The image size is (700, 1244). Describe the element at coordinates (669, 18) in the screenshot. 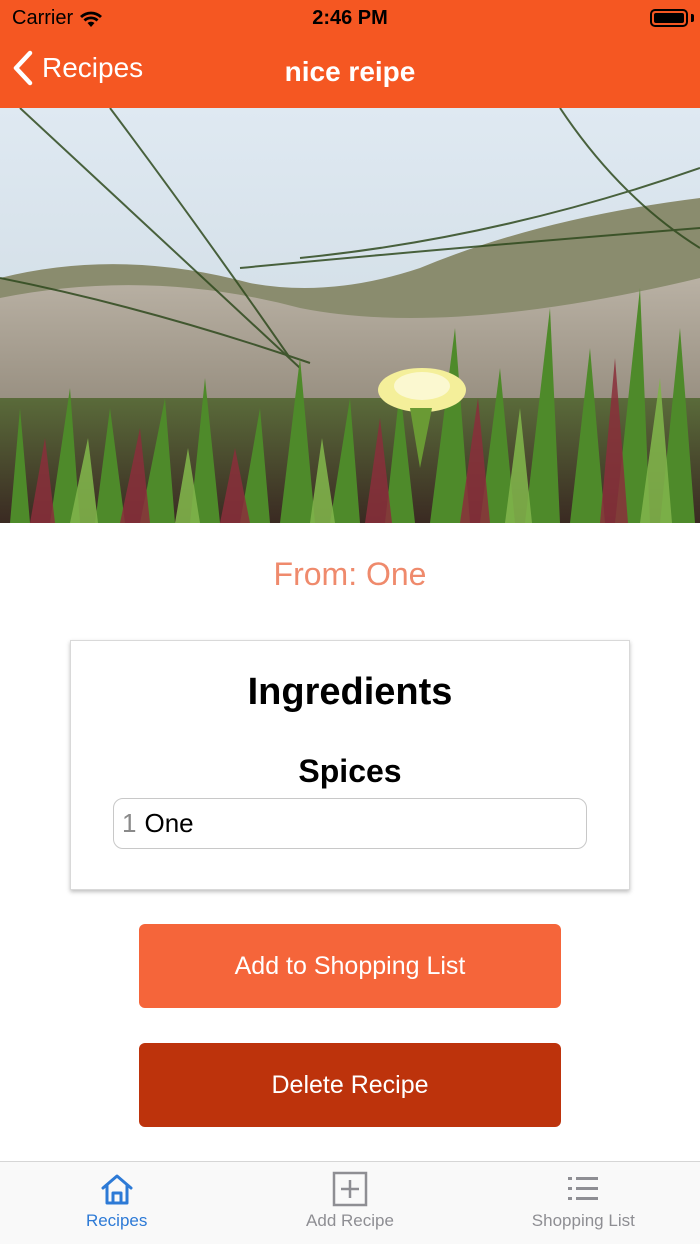

I see `battery-icon` at that location.